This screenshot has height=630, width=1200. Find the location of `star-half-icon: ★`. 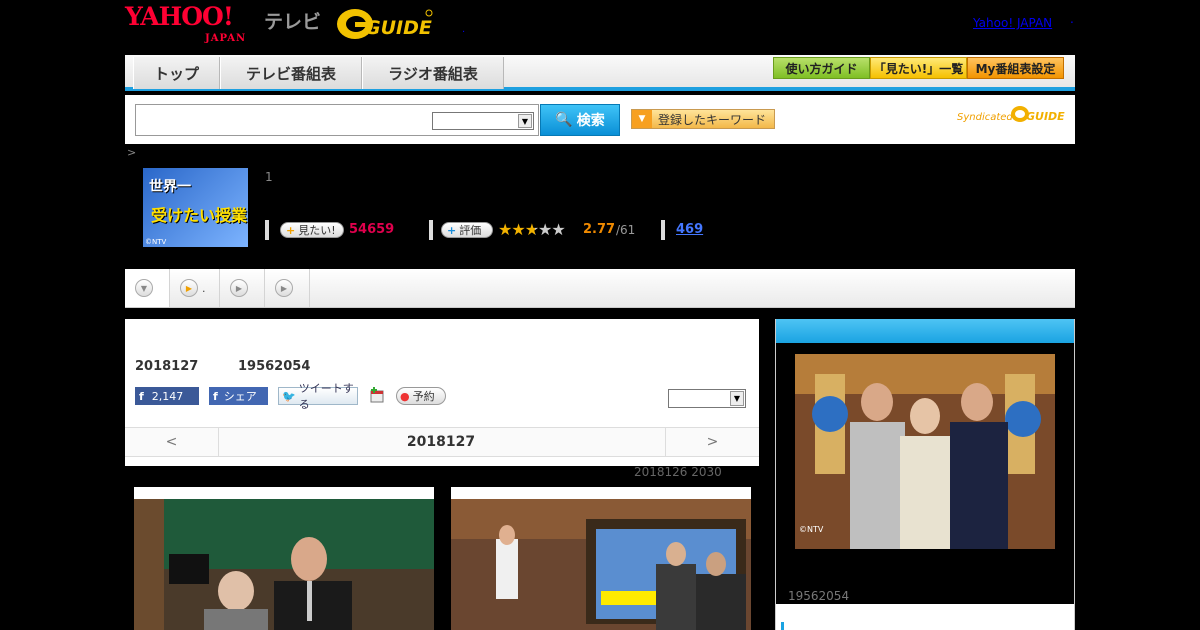

star-half-icon: ★ is located at coordinates (531, 229).